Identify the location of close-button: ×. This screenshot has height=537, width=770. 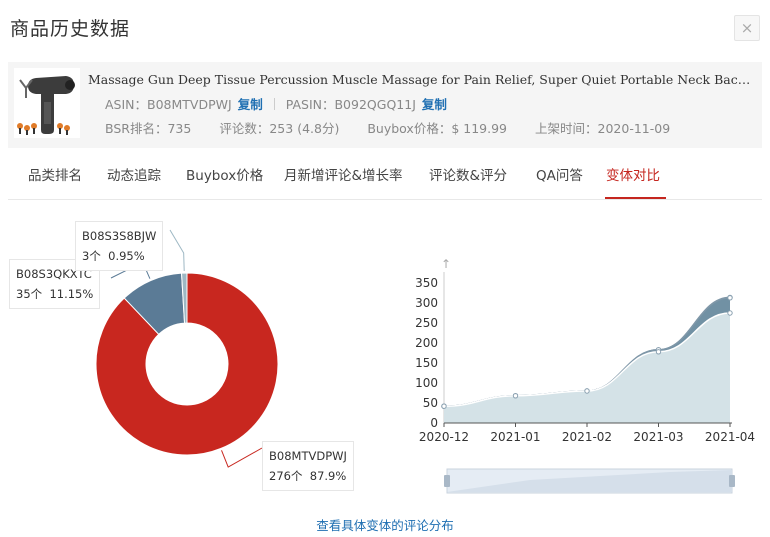
(747, 28).